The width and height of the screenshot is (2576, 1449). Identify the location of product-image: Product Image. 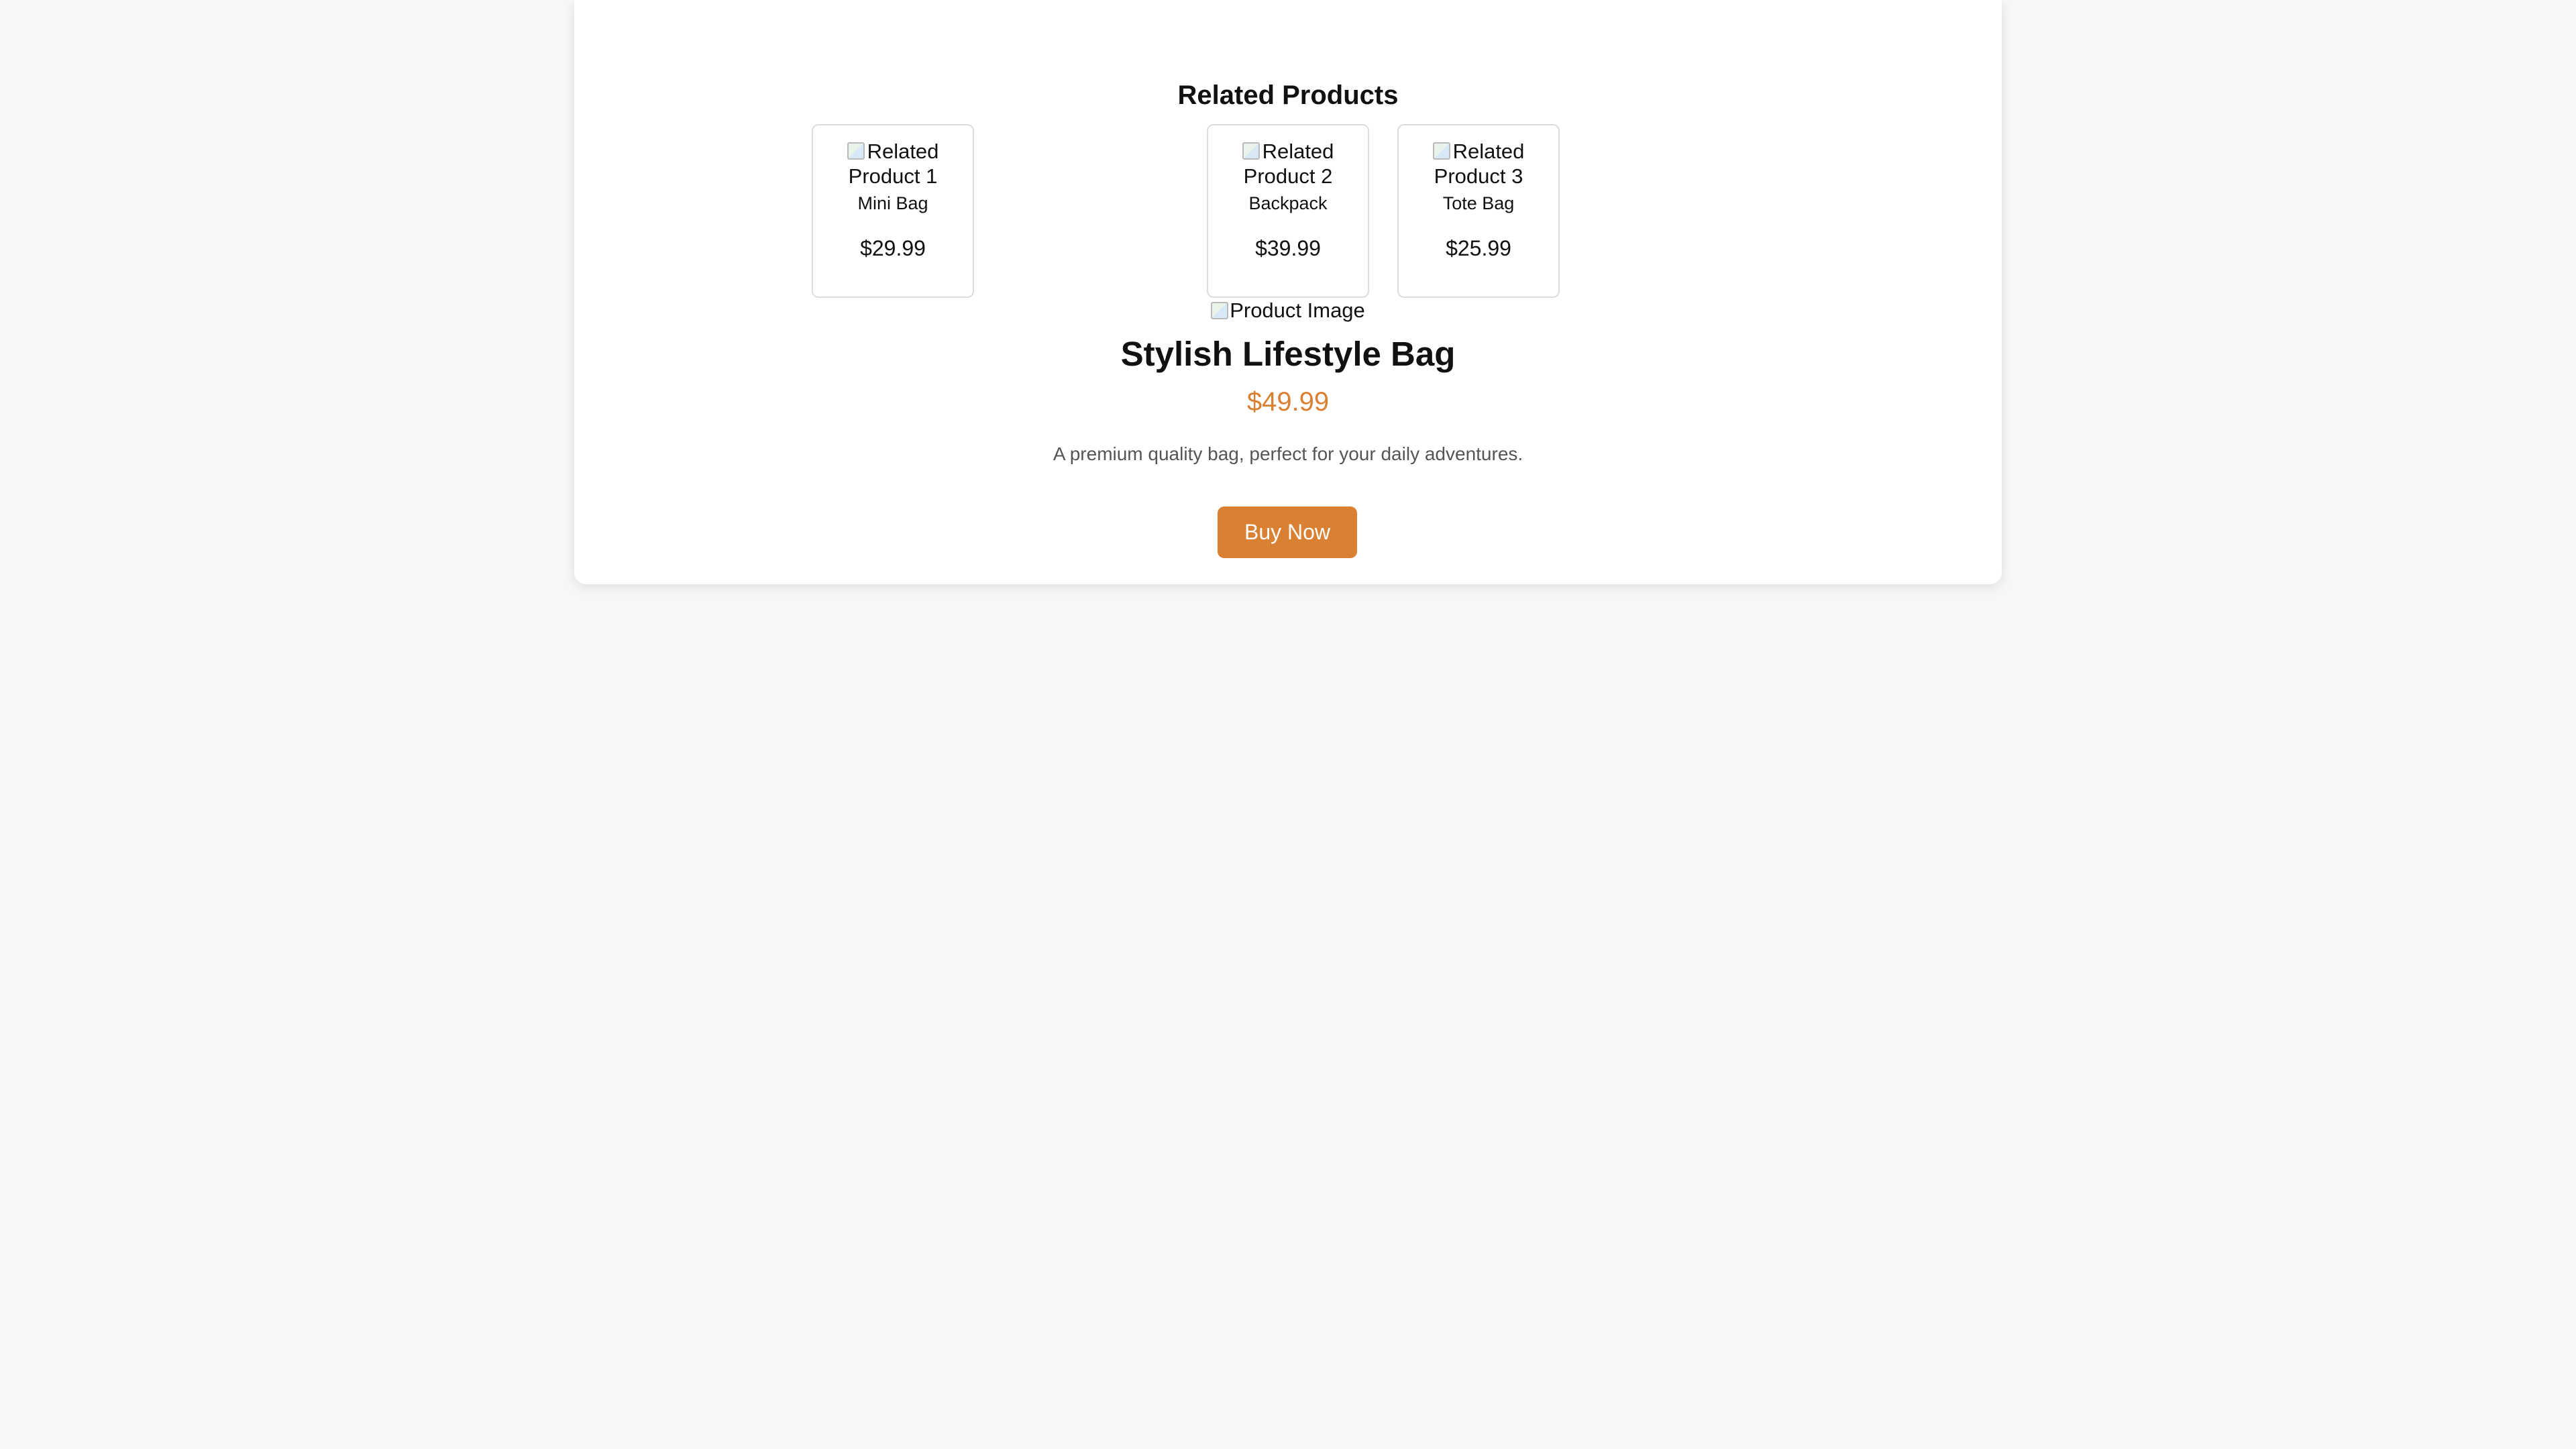
(1288, 310).